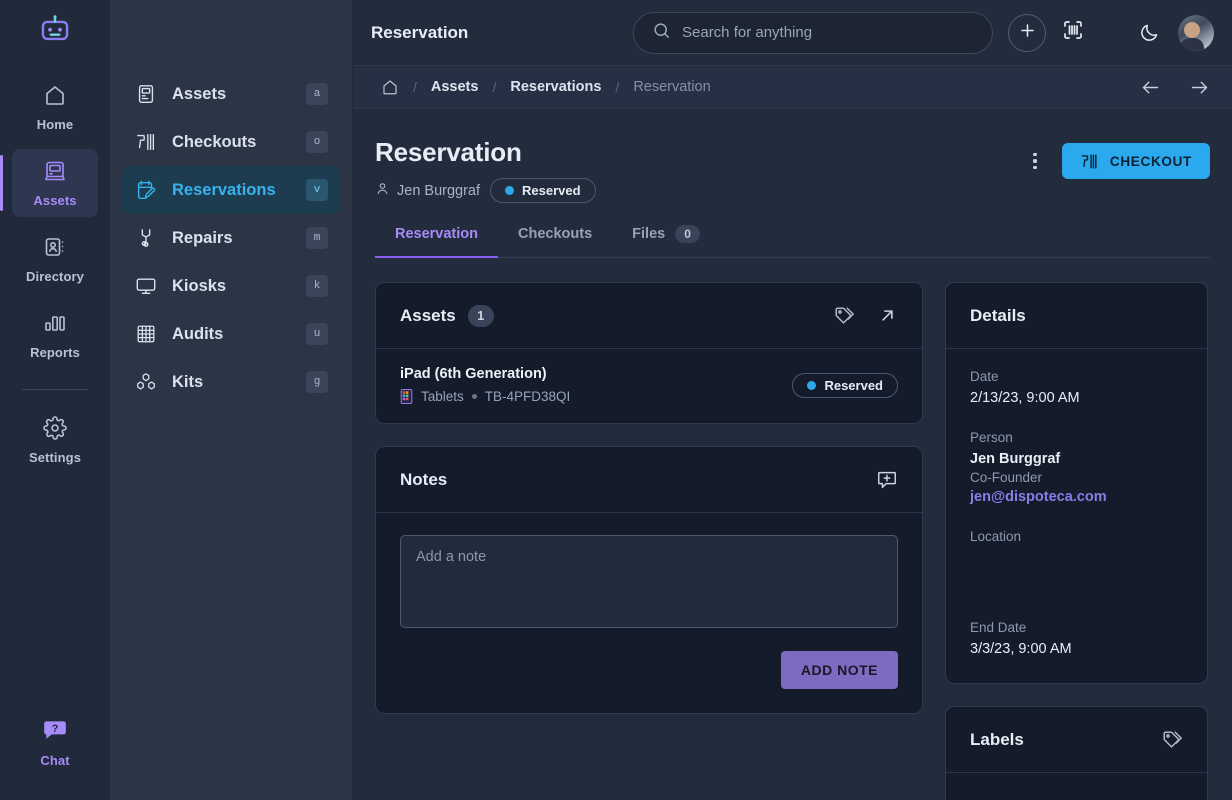 The image size is (1232, 800). I want to click on checkout-button: CHECKOUT, so click(1135, 161).